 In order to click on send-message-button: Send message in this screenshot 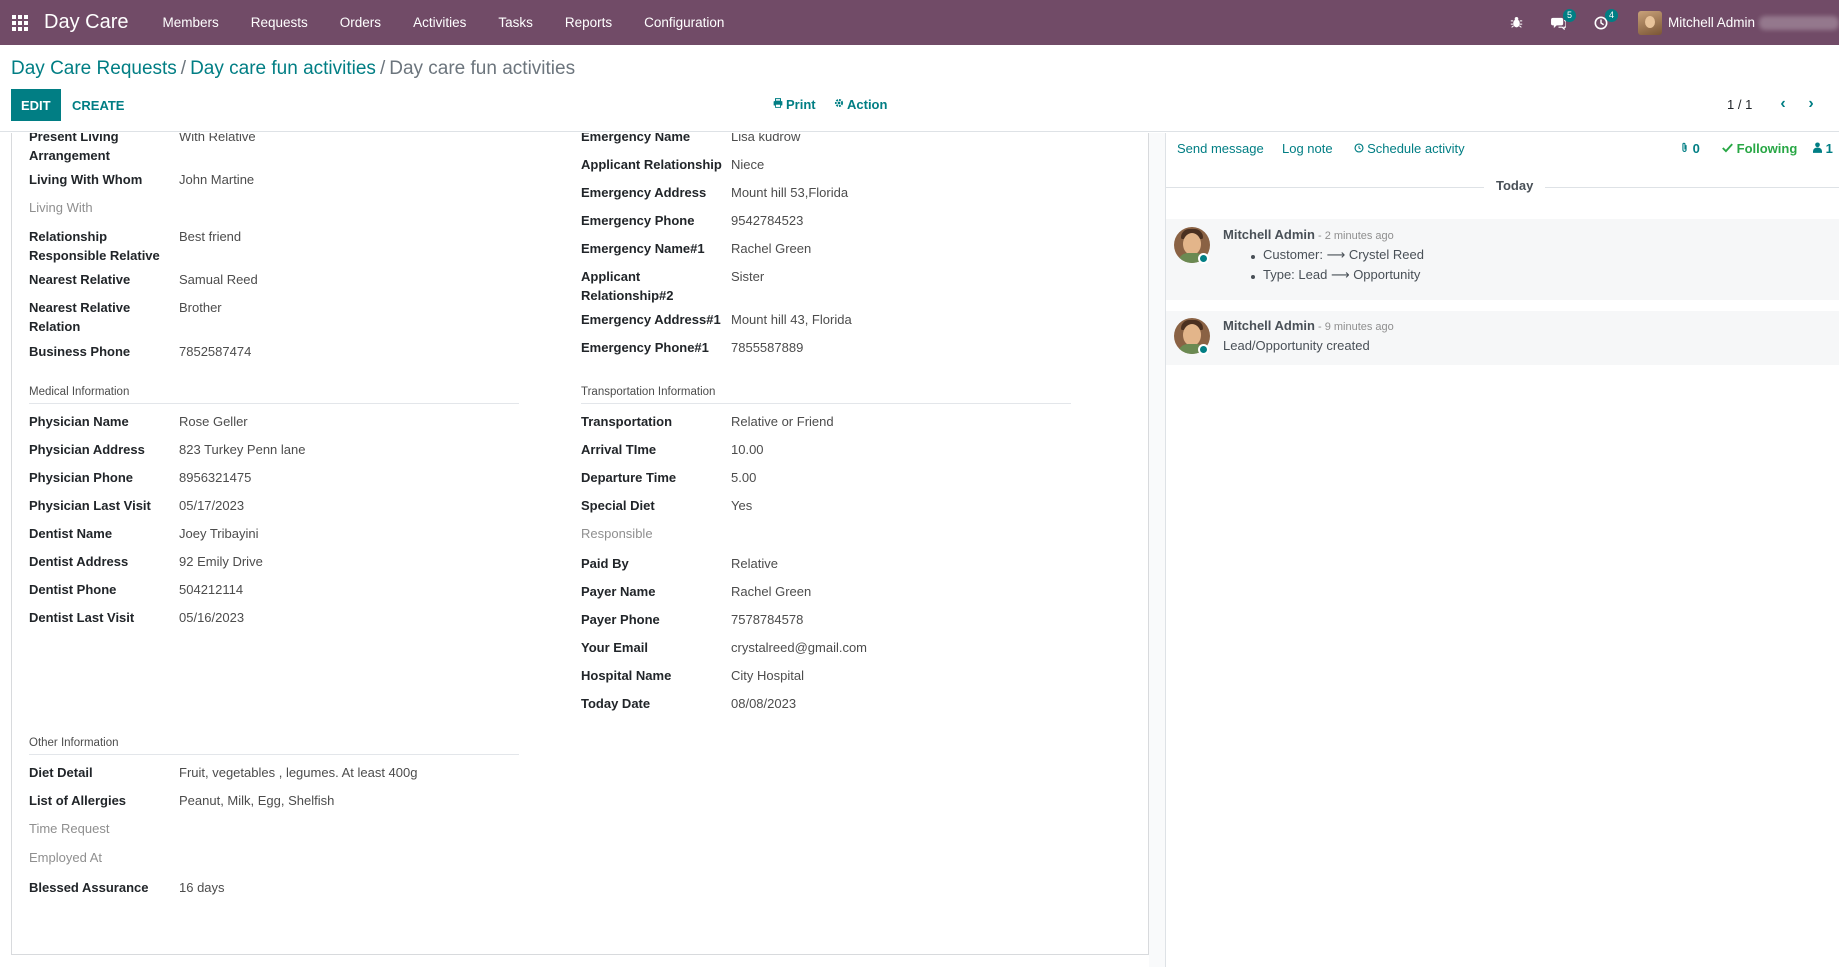, I will do `click(1220, 148)`.